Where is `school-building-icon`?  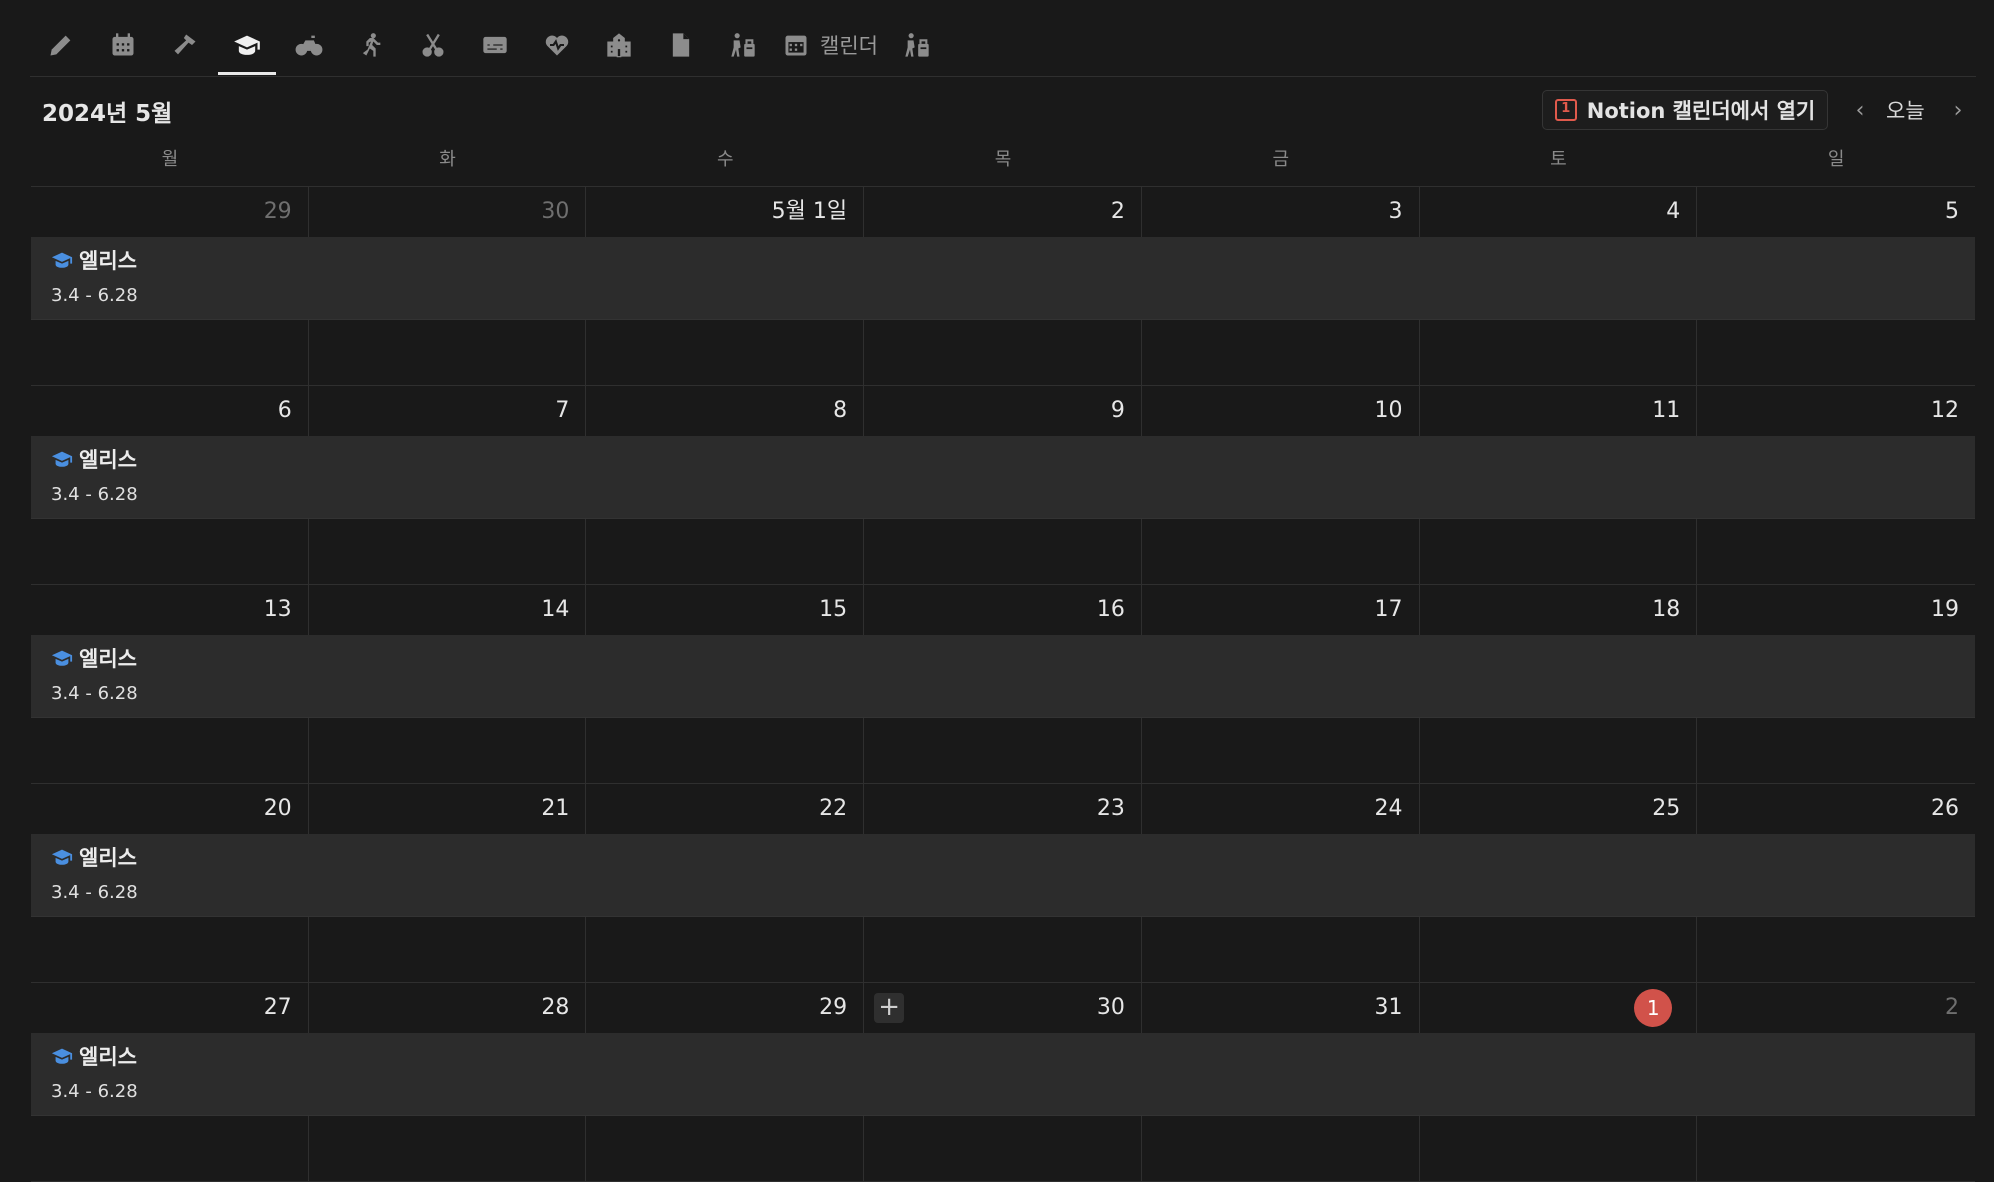
school-building-icon is located at coordinates (619, 45).